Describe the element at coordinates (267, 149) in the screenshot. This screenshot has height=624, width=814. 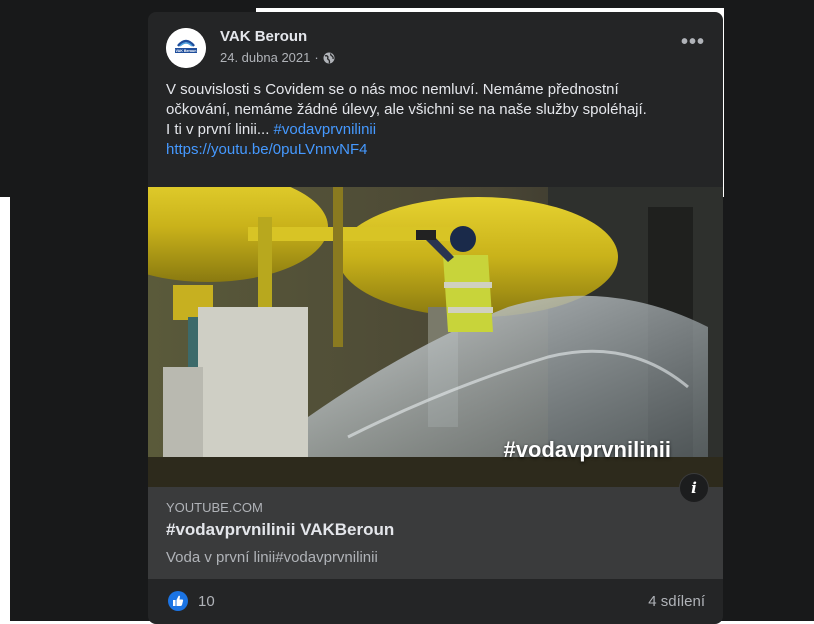
I see `youtube-link: https://youtu.be/0puLVnnvNF4` at that location.